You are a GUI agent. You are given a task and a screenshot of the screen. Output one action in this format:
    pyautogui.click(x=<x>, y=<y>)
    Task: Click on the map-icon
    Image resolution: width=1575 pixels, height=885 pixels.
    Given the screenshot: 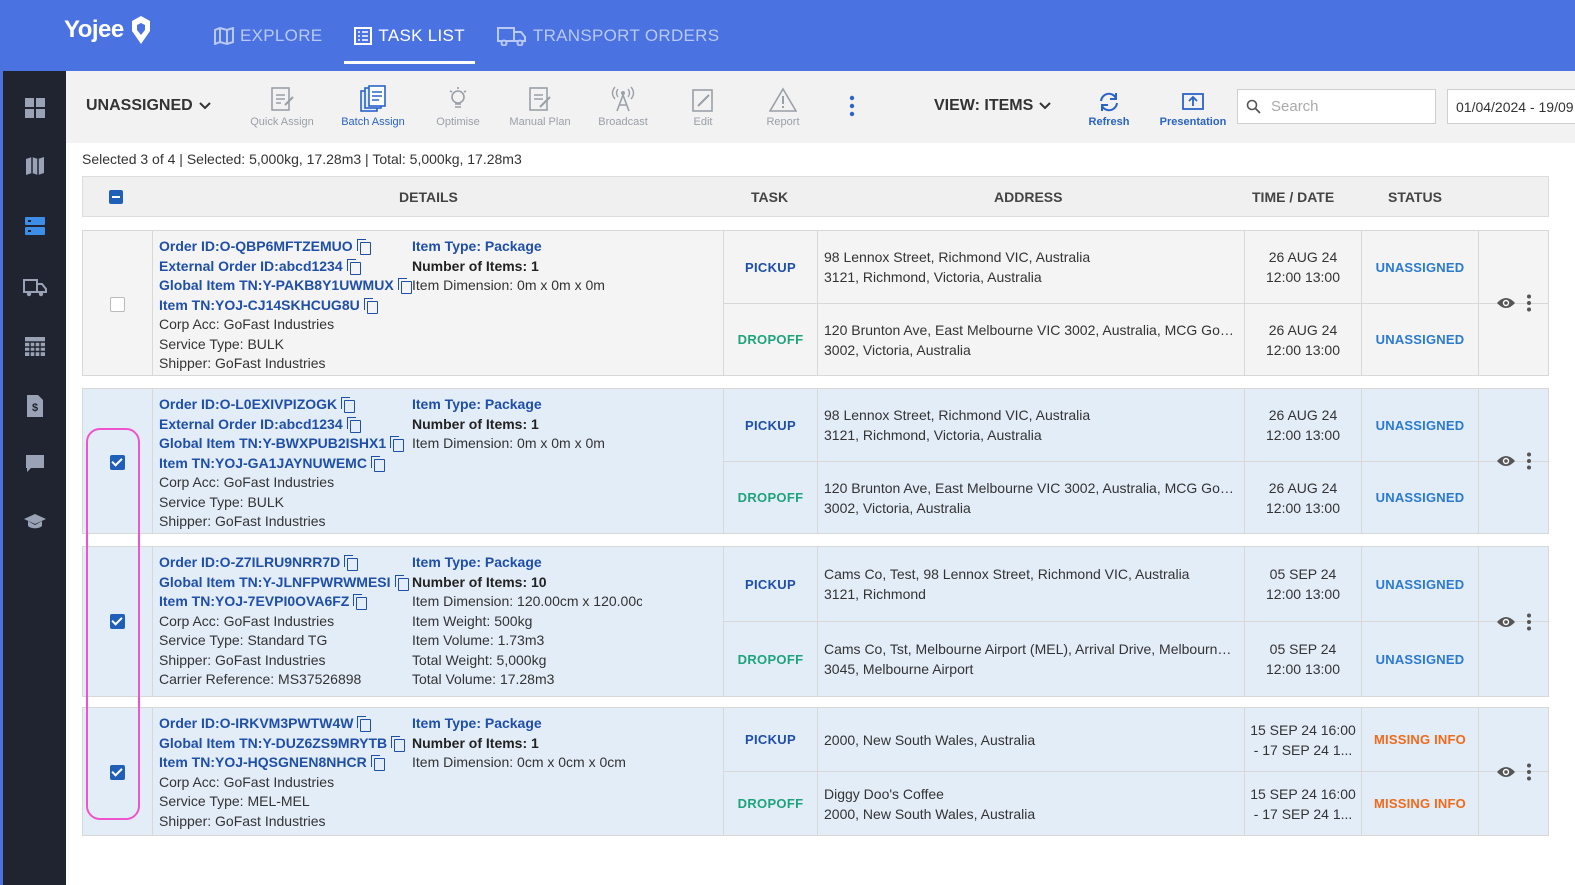 What is the action you would take?
    pyautogui.click(x=35, y=166)
    